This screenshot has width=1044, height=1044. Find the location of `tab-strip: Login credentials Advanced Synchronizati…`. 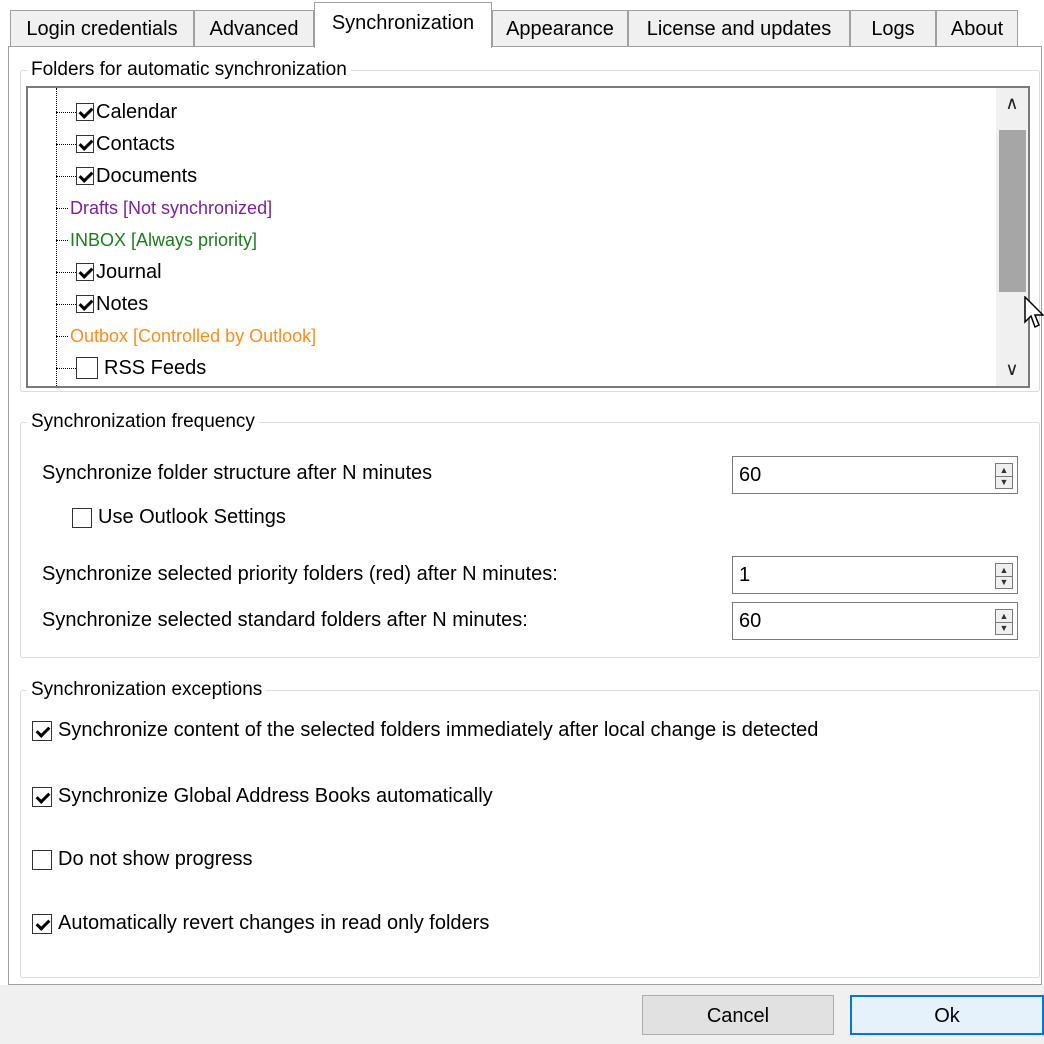

tab-strip: Login credentials Advanced Synchronizati… is located at coordinates (522, 24).